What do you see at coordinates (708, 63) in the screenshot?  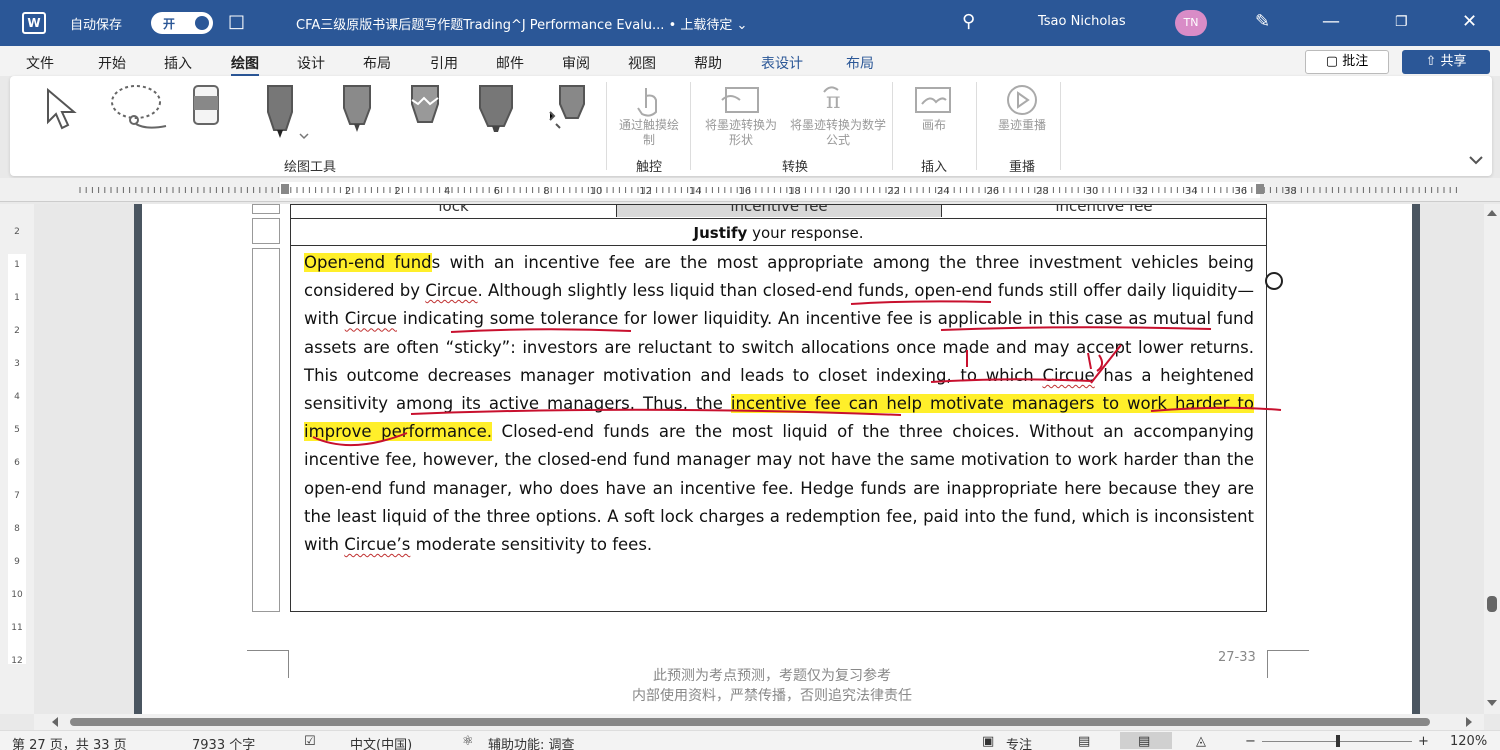 I see `tab-help: 帮助` at bounding box center [708, 63].